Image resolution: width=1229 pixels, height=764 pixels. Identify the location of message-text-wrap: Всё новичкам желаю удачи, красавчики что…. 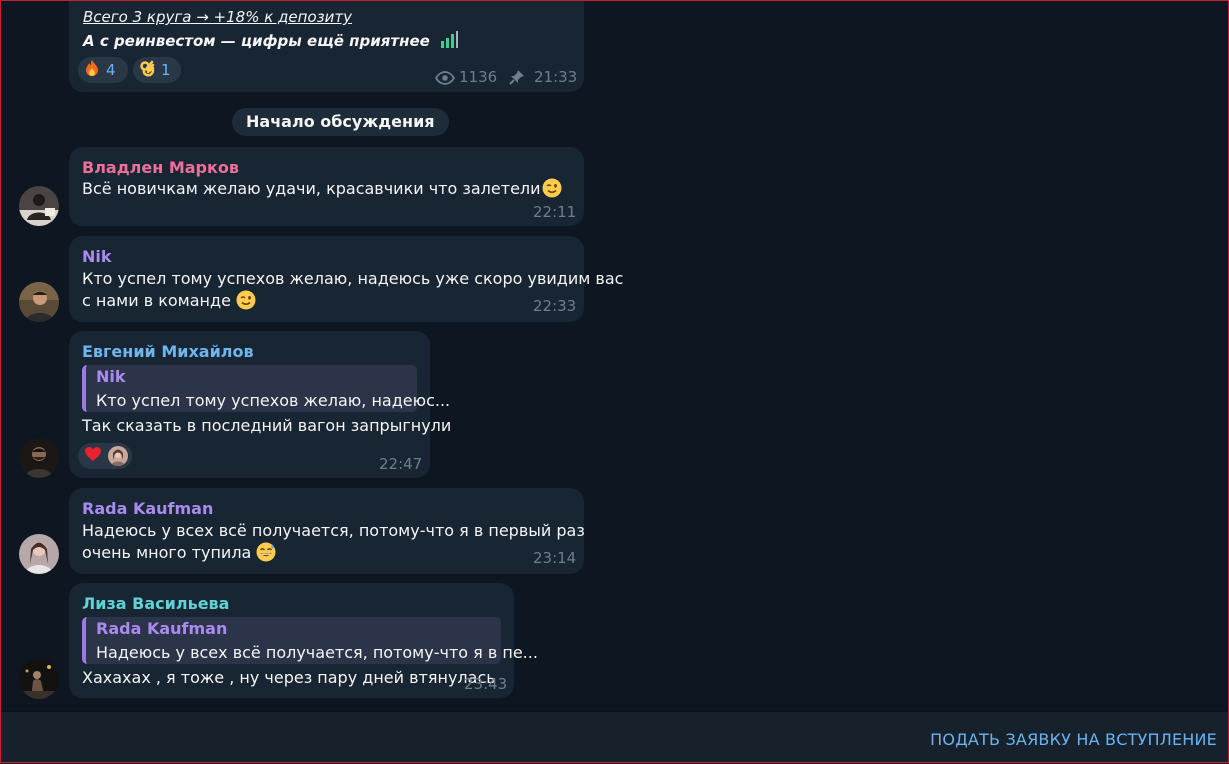
(322, 191).